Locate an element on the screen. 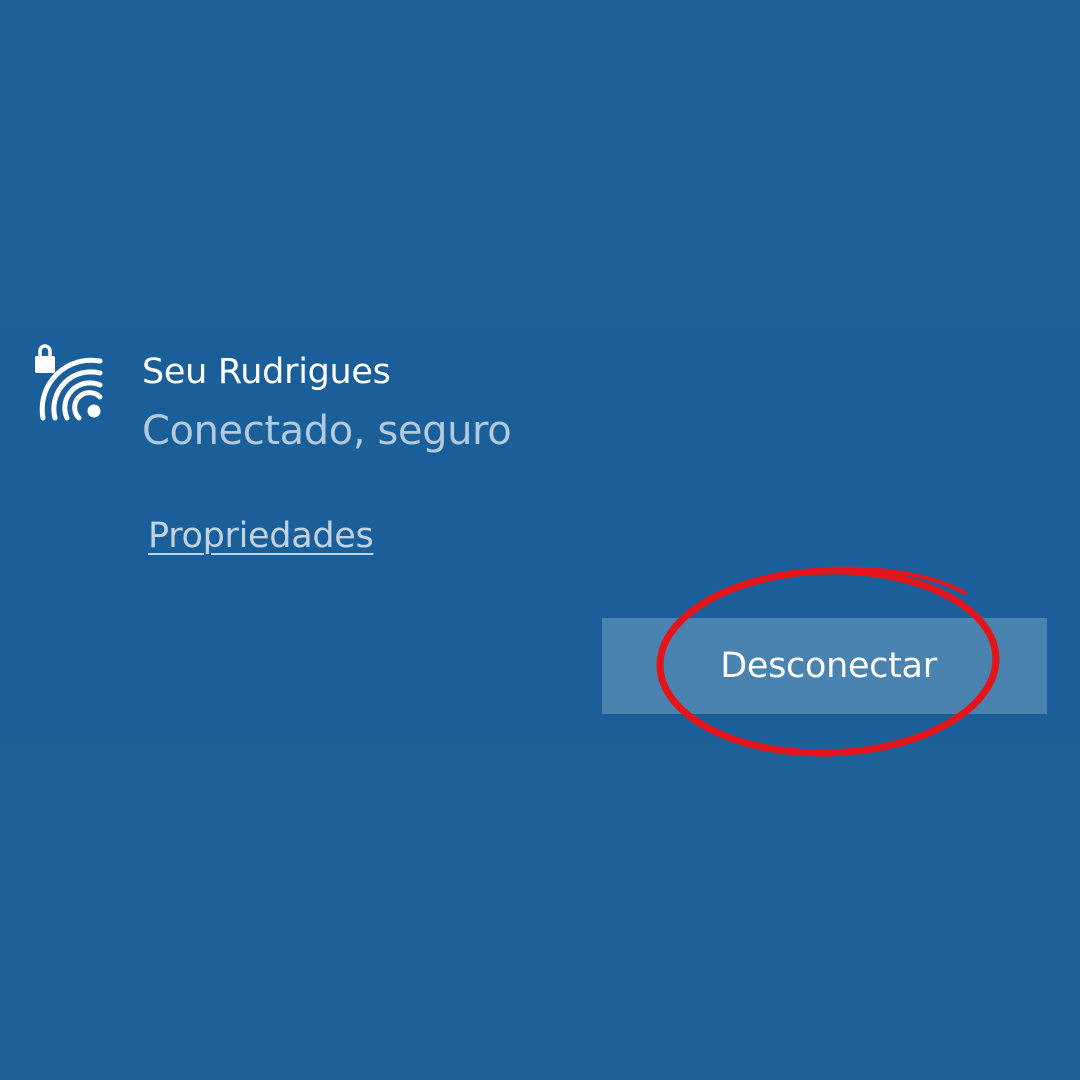 Image resolution: width=1080 pixels, height=1080 pixels. wifi-secured-icon is located at coordinates (69, 382).